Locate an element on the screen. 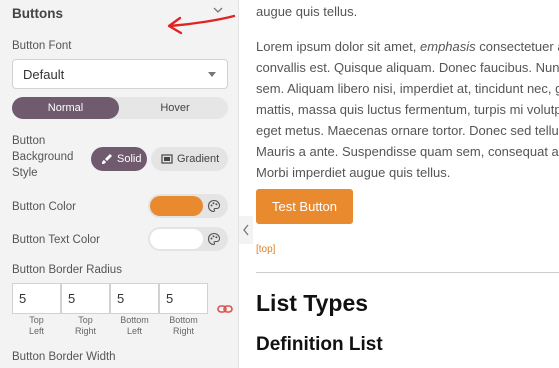  button-color-label: Button Color is located at coordinates (44, 207).